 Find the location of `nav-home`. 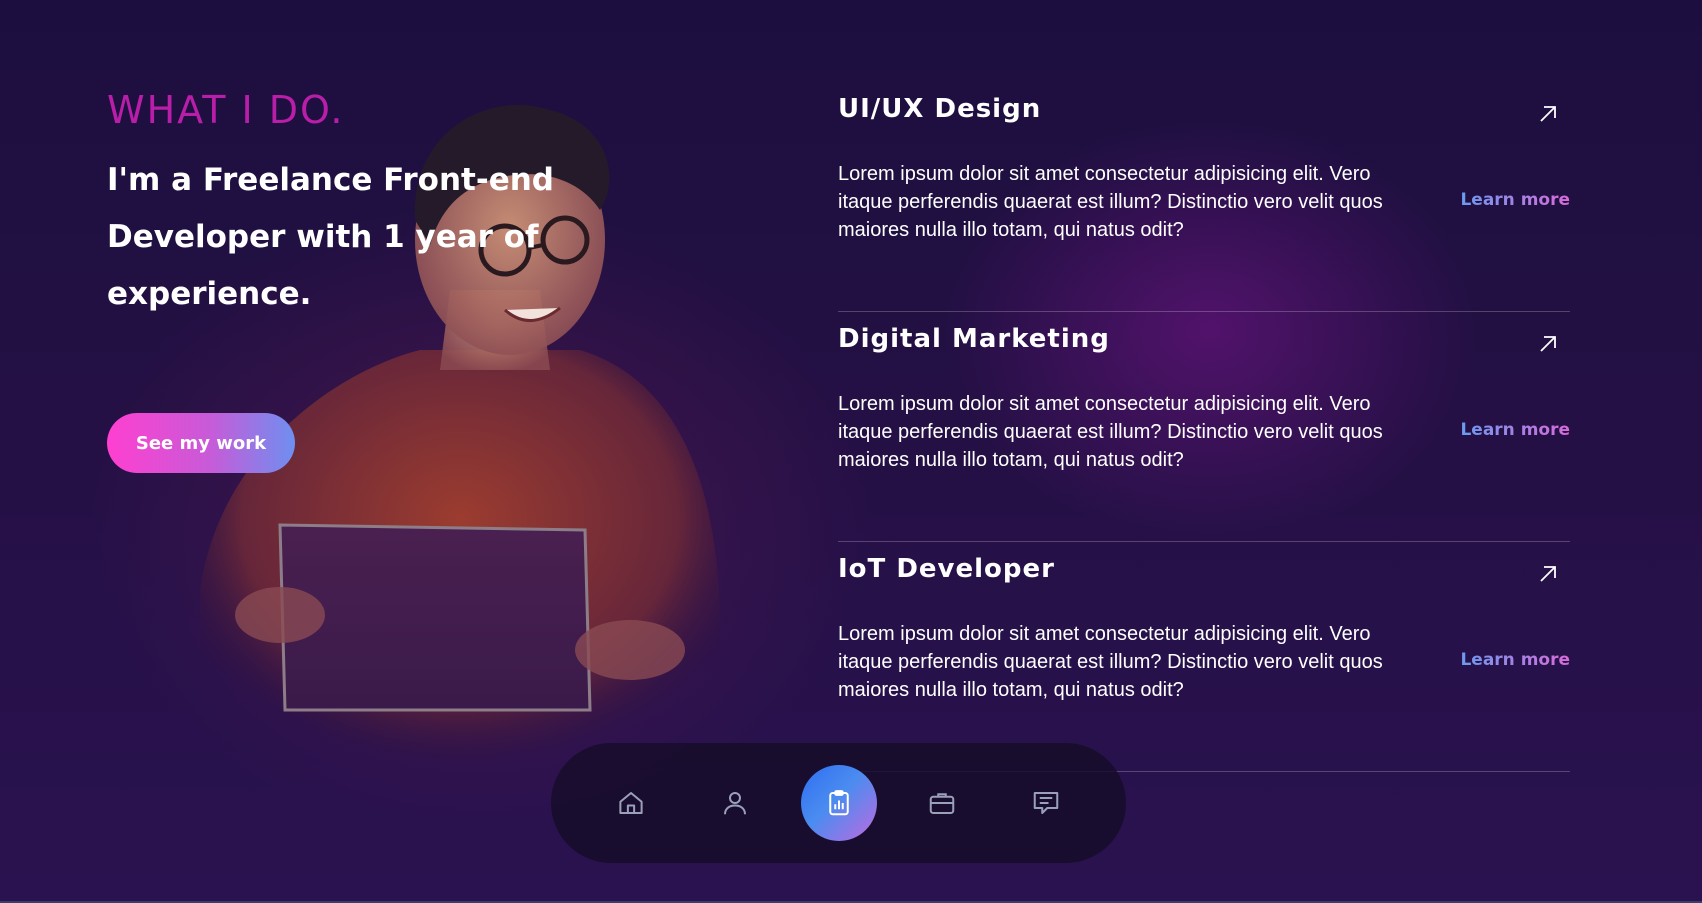

nav-home is located at coordinates (631, 803).